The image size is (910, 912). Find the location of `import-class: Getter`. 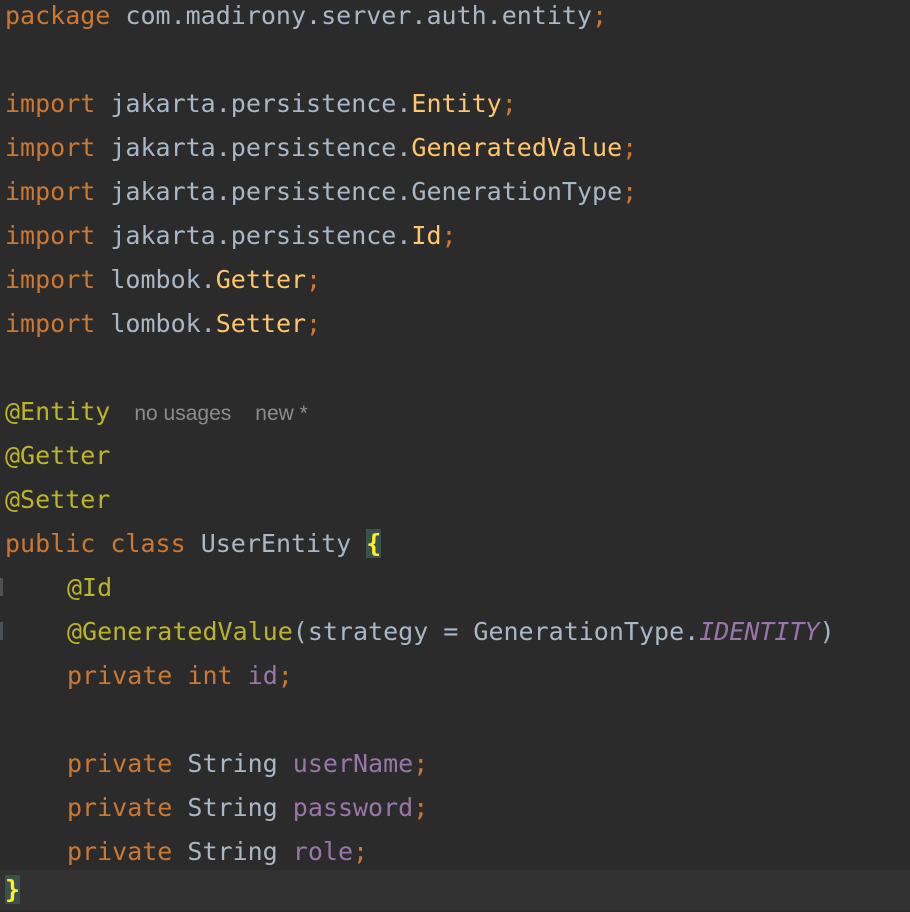

import-class: Getter is located at coordinates (261, 279).